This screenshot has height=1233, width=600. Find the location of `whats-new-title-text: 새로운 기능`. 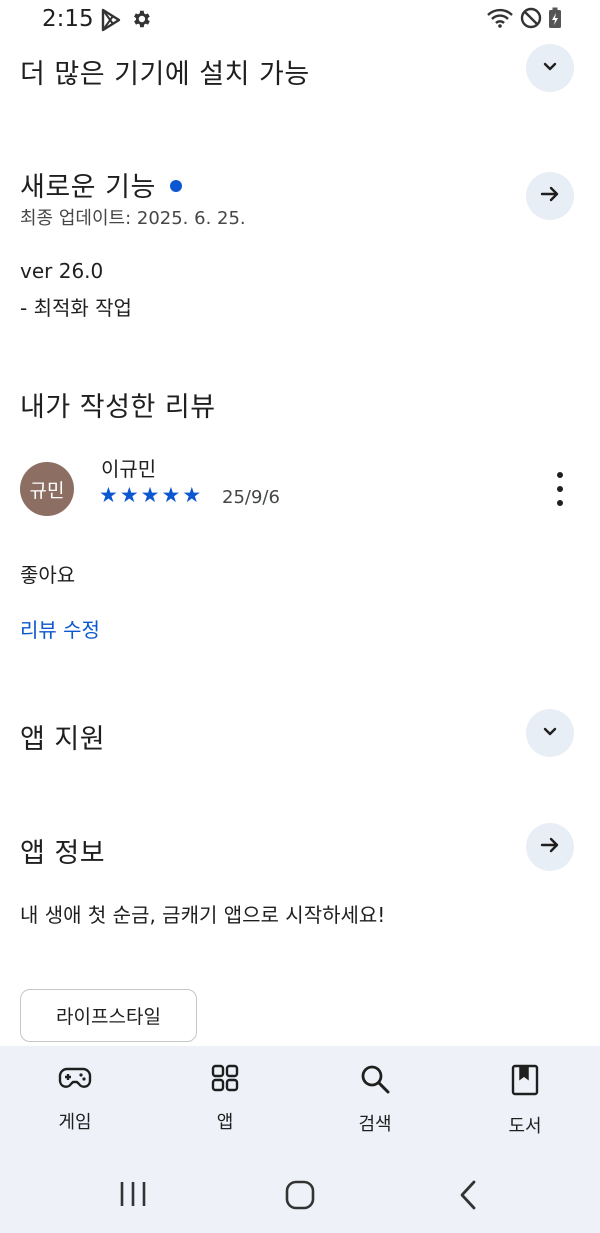

whats-new-title-text: 새로운 기능 is located at coordinates (88, 187).